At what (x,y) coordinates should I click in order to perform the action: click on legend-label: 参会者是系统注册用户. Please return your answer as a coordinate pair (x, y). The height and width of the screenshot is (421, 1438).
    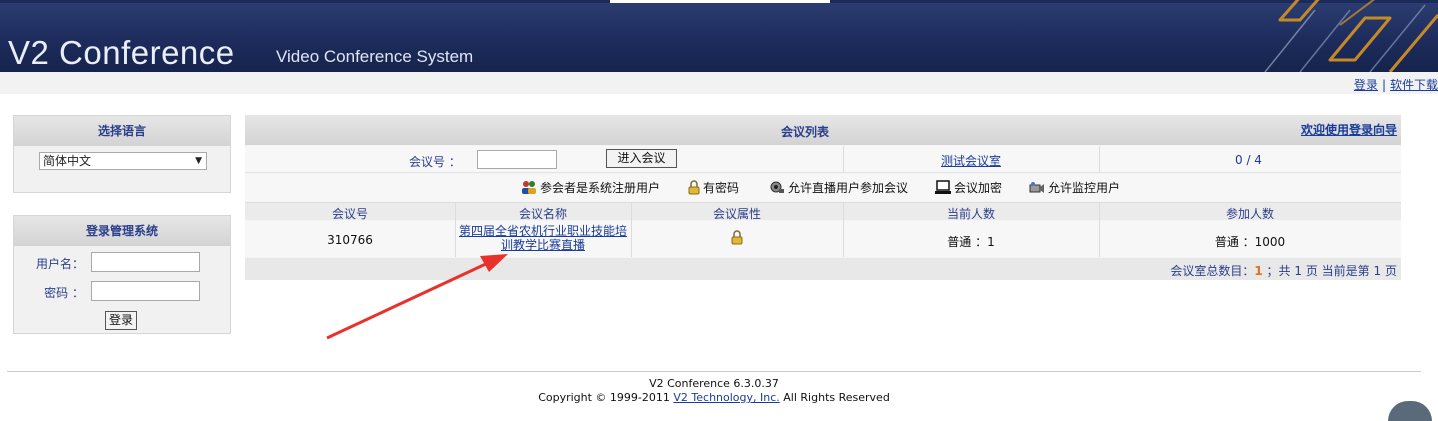
    Looking at the image, I should click on (600, 188).